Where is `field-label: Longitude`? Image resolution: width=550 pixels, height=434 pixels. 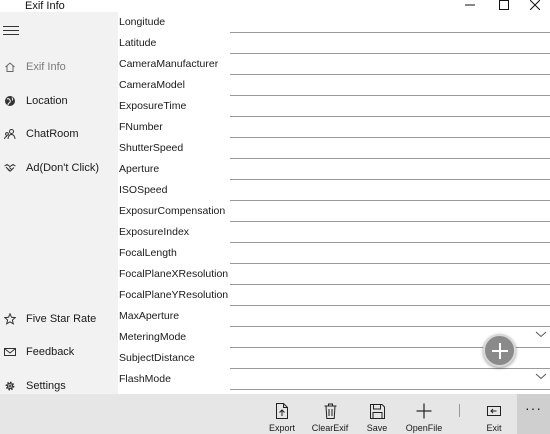
field-label: Longitude is located at coordinates (142, 22).